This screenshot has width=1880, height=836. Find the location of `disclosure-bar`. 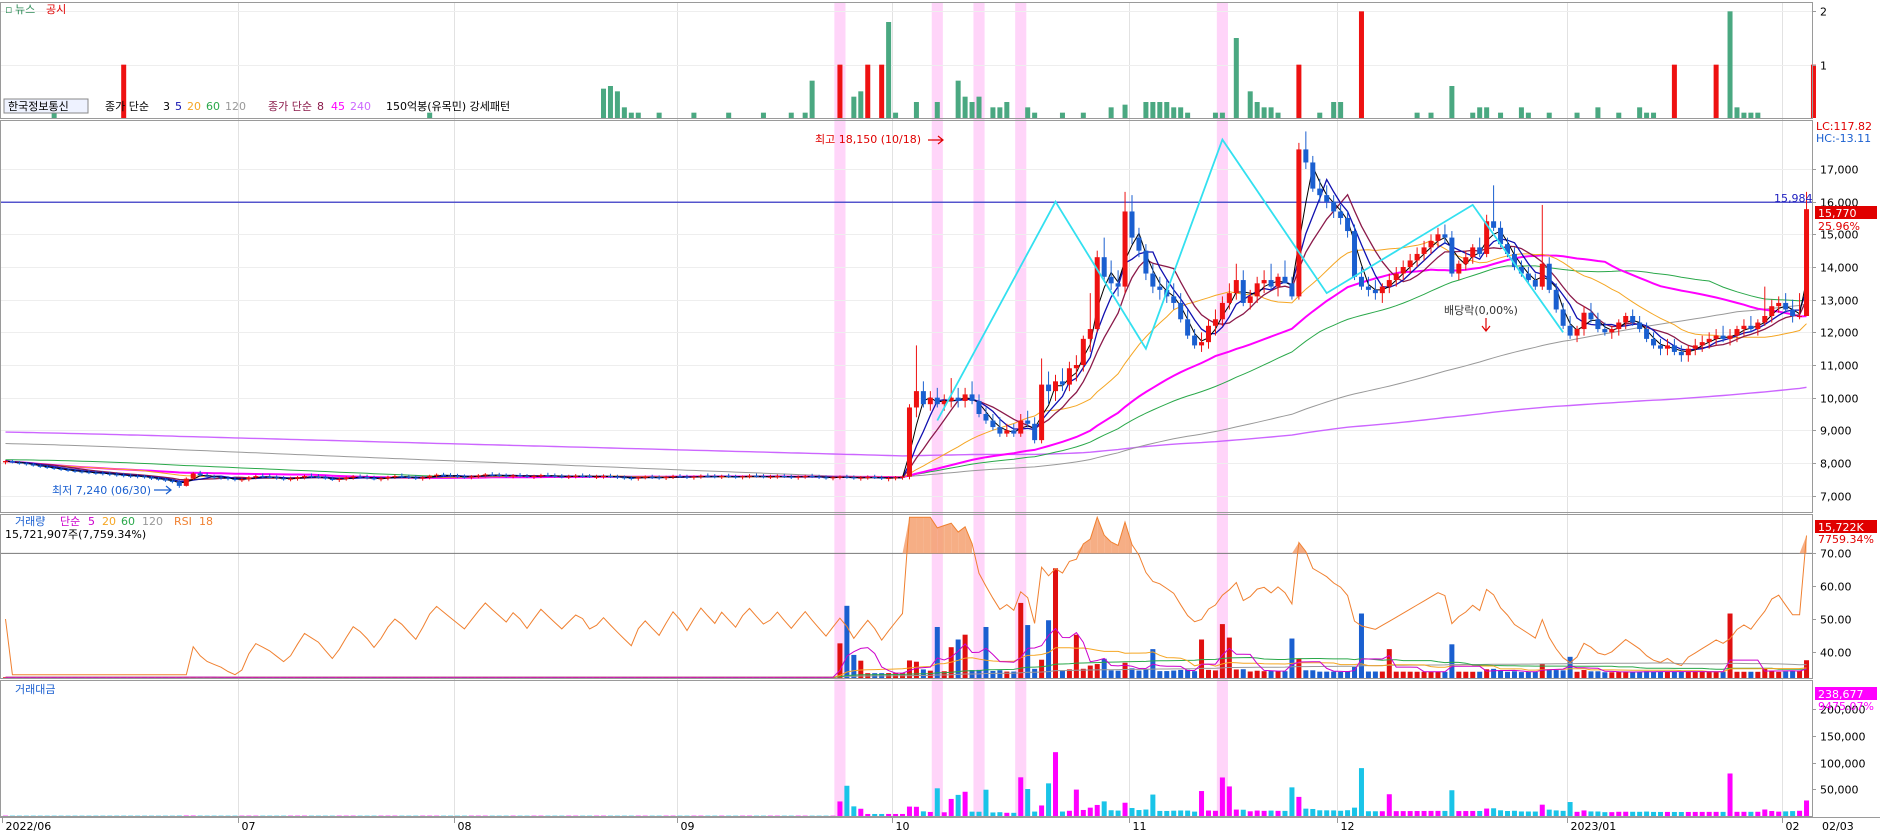

disclosure-bar is located at coordinates (1361, 64).